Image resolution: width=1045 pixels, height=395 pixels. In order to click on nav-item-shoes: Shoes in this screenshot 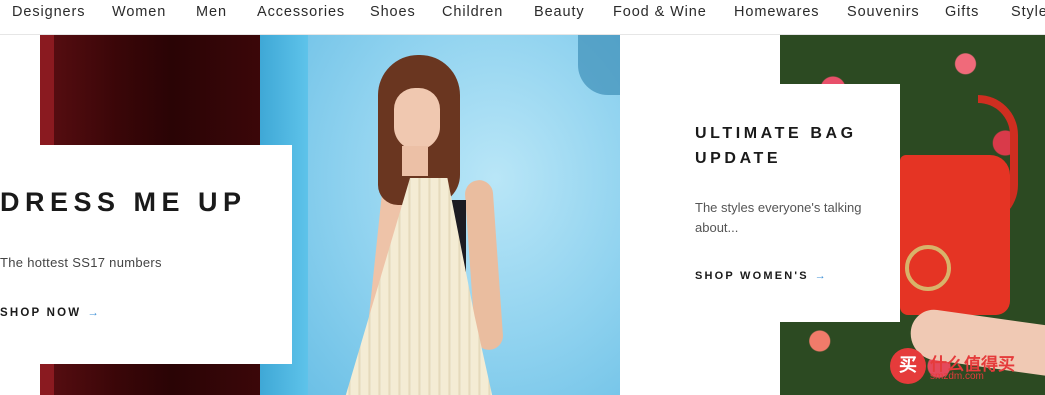, I will do `click(393, 12)`.